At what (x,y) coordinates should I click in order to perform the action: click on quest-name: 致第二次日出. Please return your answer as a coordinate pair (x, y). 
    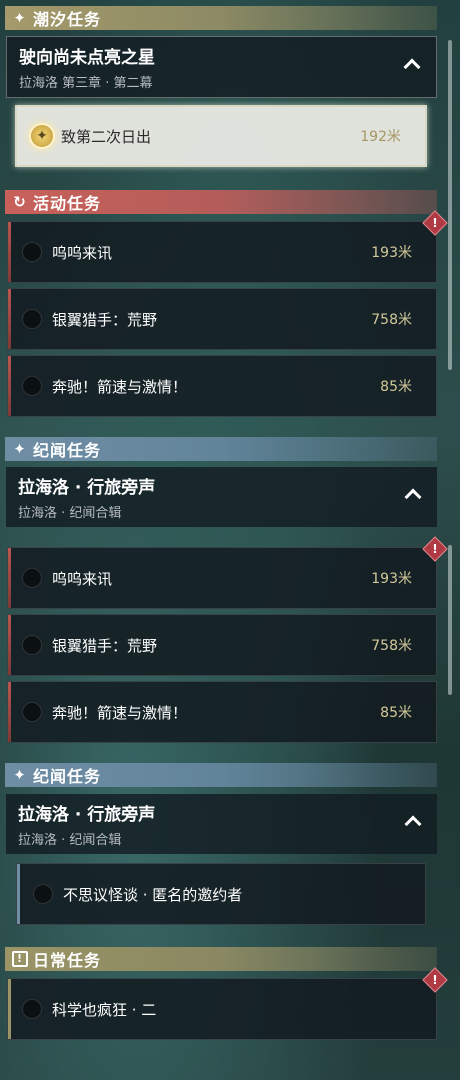
    Looking at the image, I should click on (106, 136).